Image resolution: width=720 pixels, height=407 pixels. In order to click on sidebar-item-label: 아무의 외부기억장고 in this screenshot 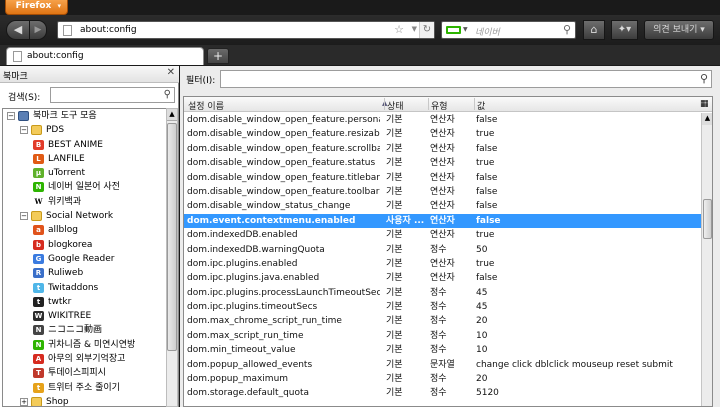, I will do `click(87, 359)`.